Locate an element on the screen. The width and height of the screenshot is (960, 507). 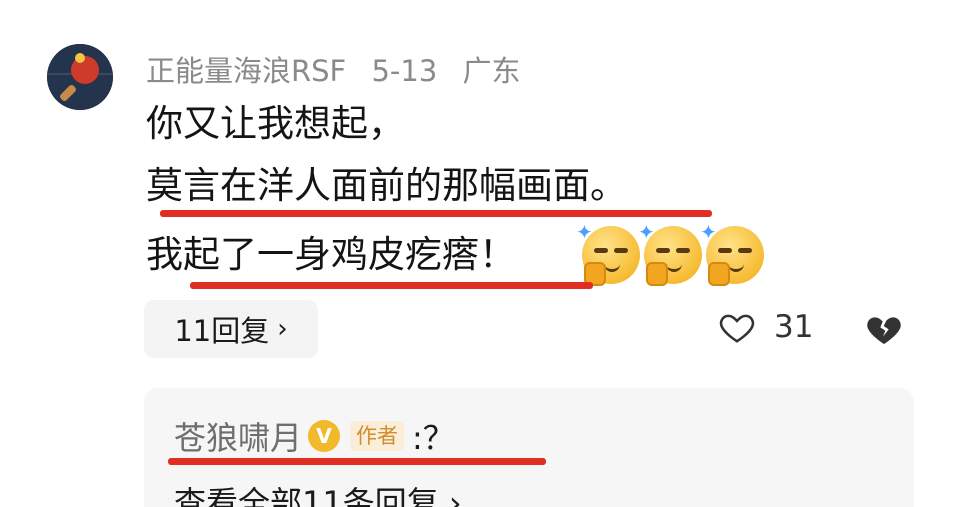
emoji-group: ✦ ✦ ✦ is located at coordinates (670, 253).